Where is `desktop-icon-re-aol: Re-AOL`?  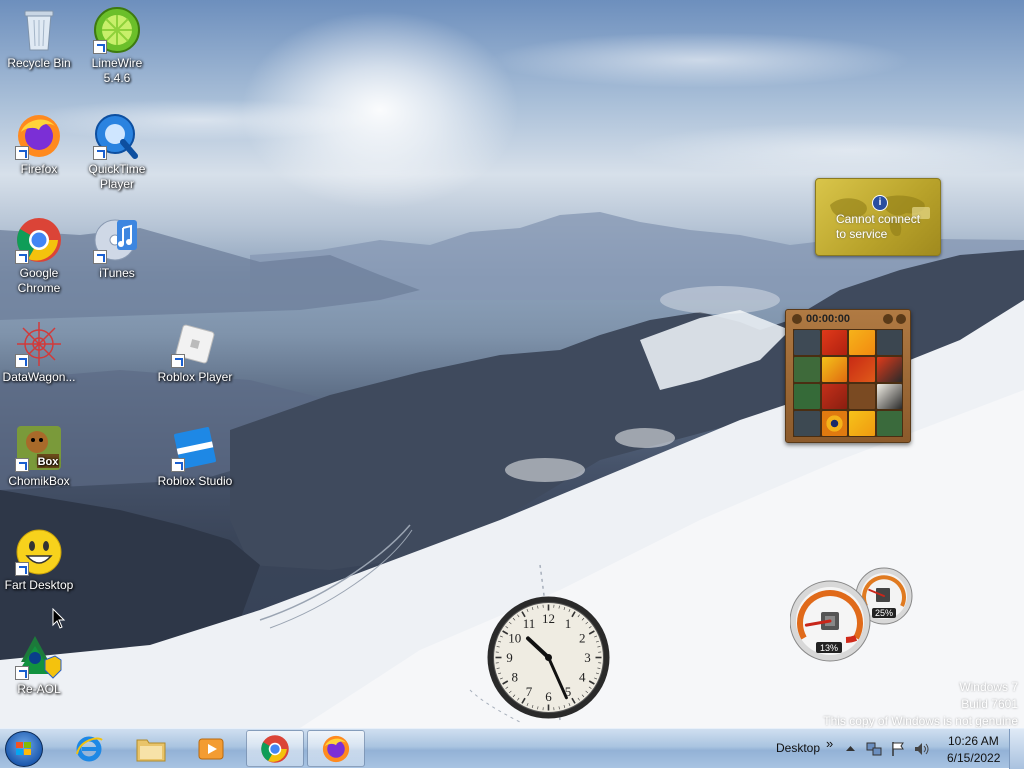 desktop-icon-re-aol: Re-AOL is located at coordinates (39, 664).